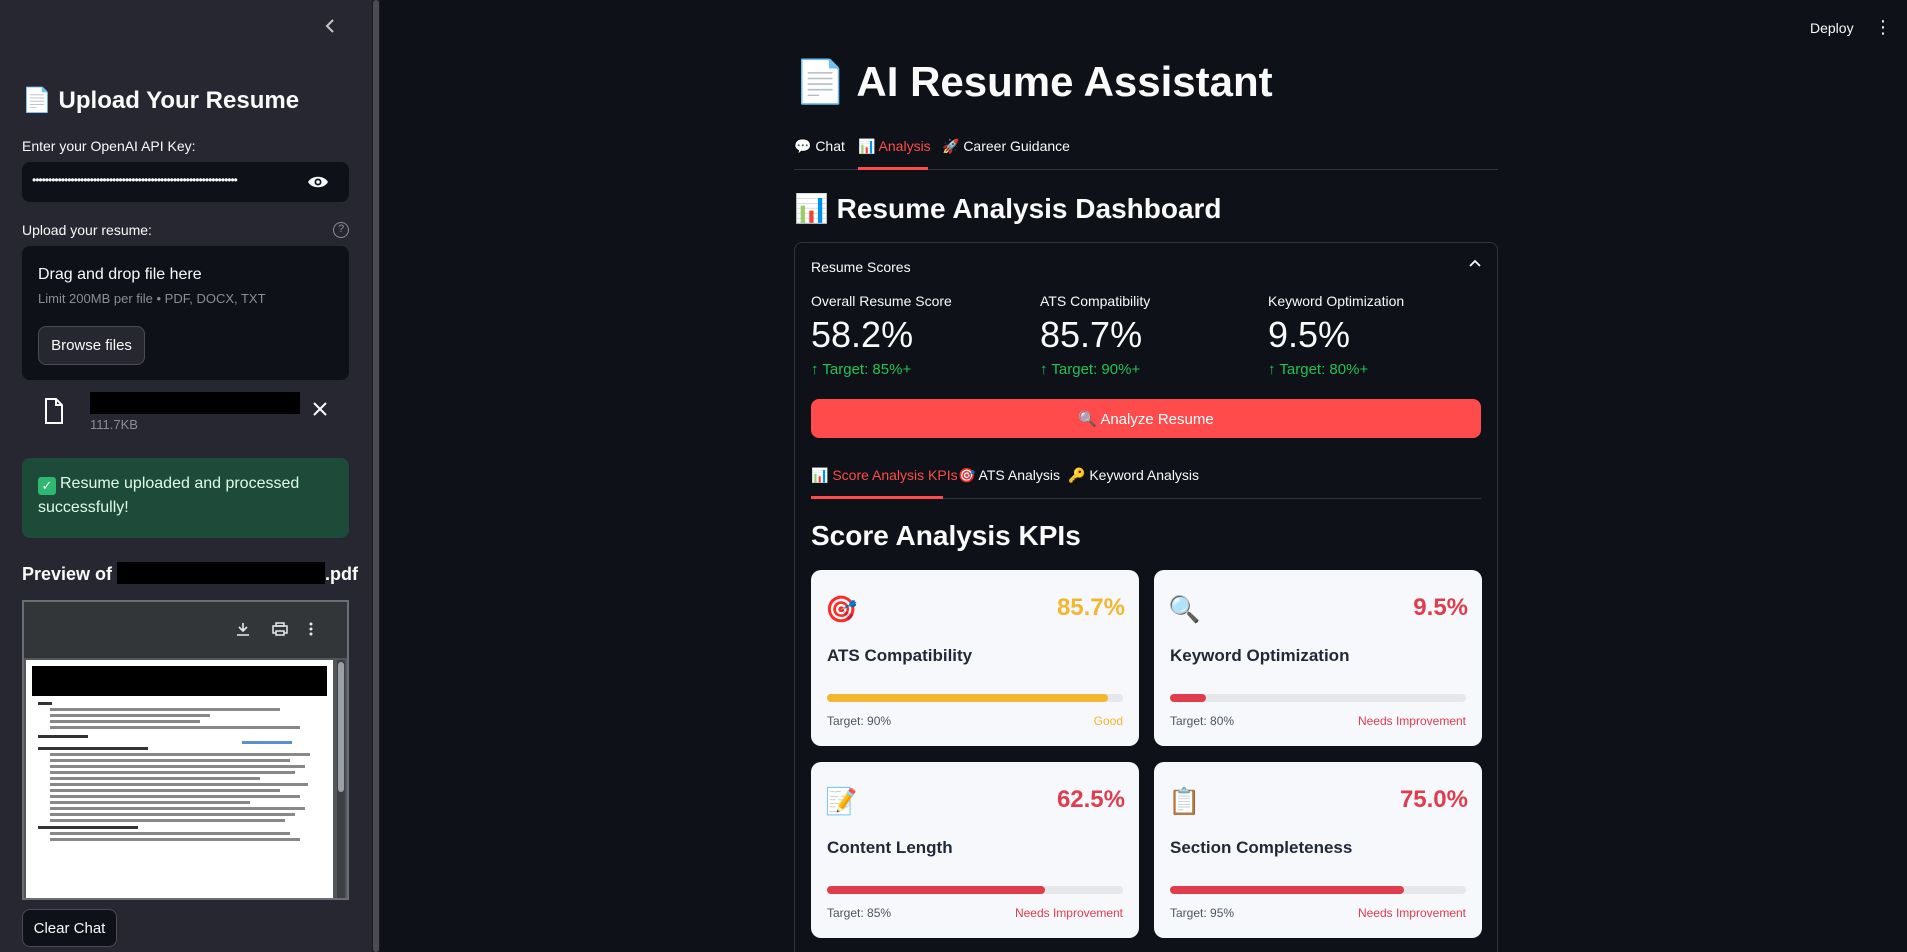  What do you see at coordinates (195, 403) in the screenshot?
I see `file-name-redacted` at bounding box center [195, 403].